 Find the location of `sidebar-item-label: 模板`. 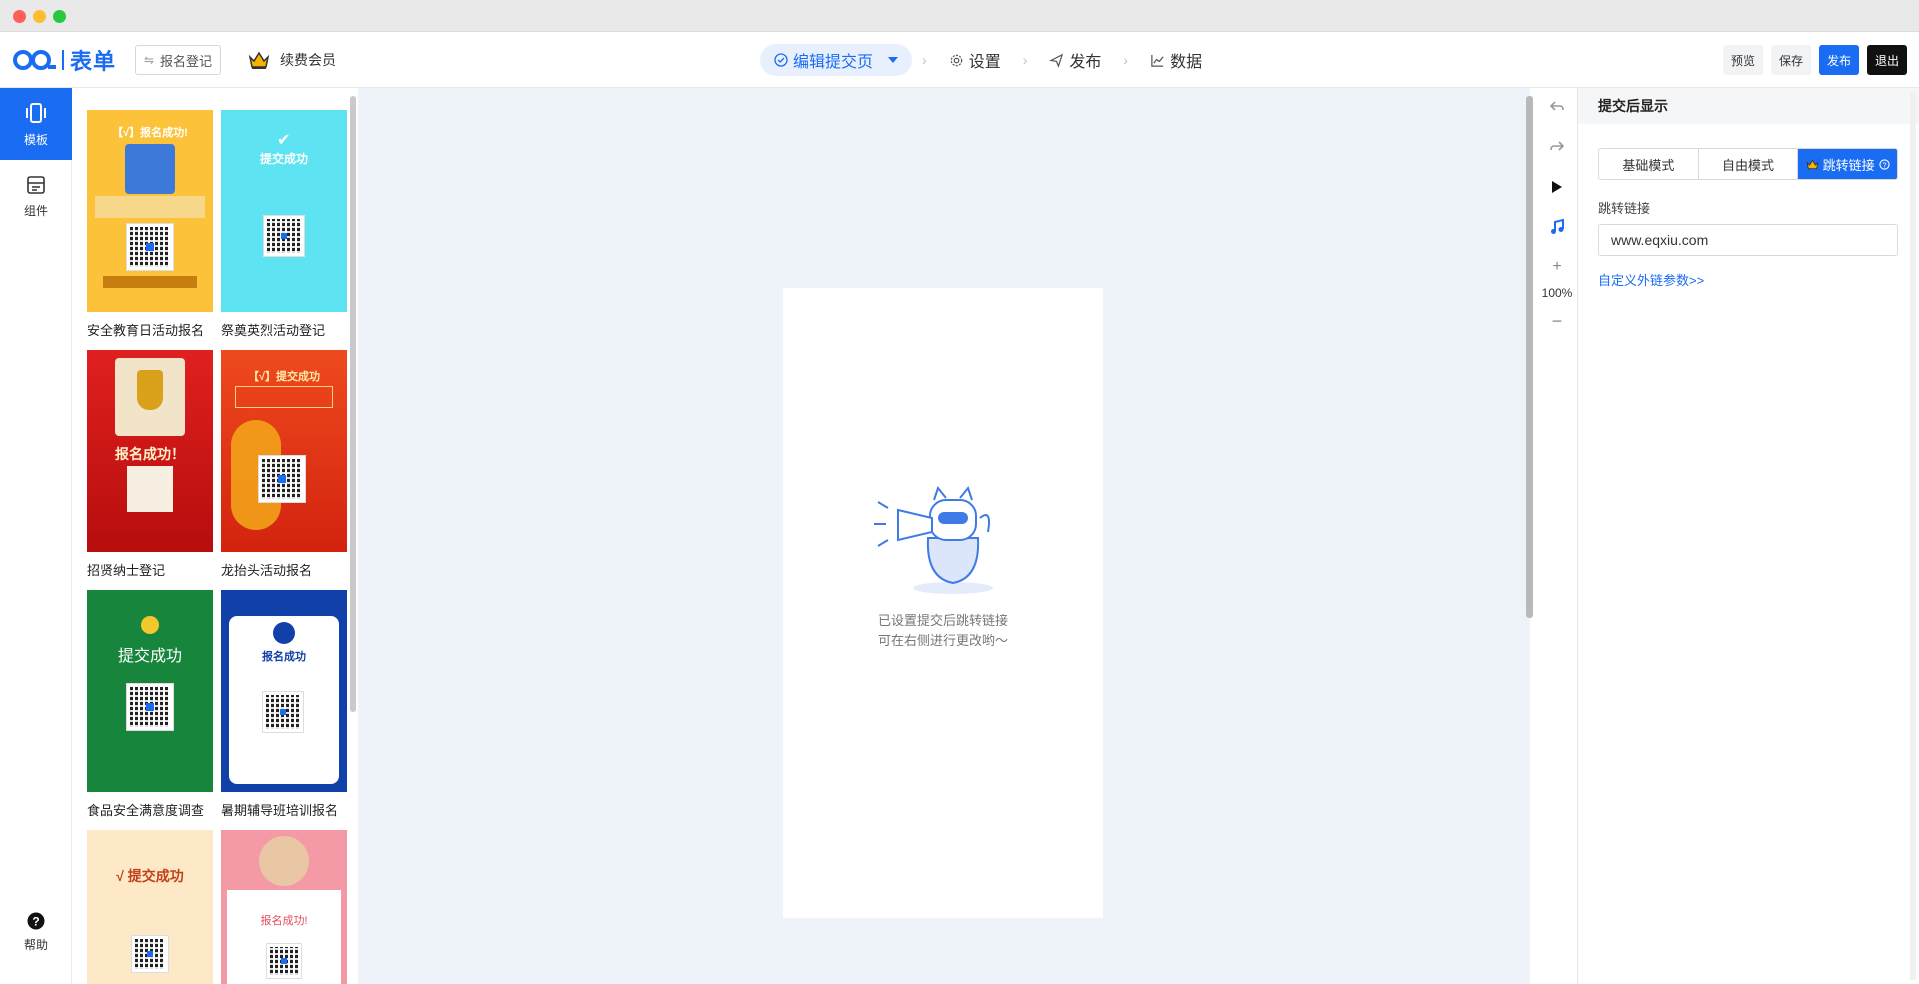

sidebar-item-label: 模板 is located at coordinates (35, 139).